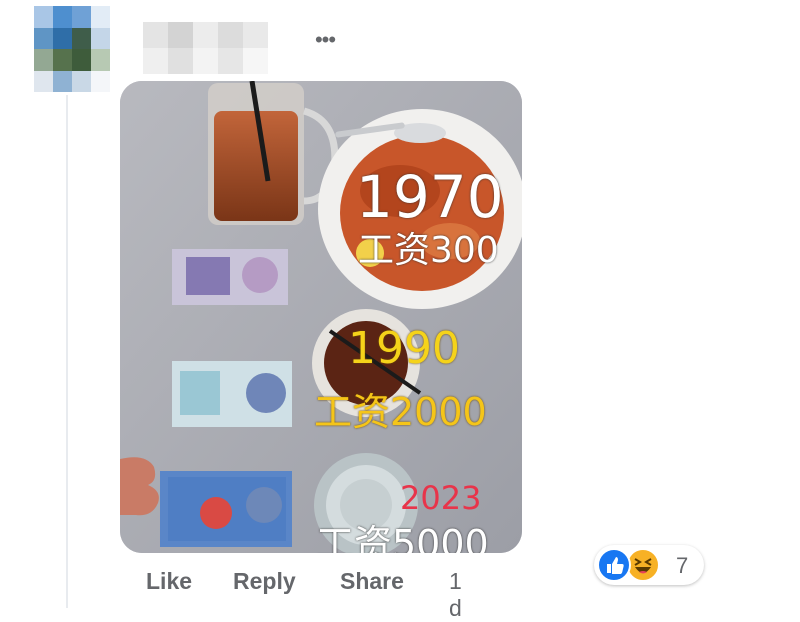 The image size is (800, 622). What do you see at coordinates (441, 498) in the screenshot?
I see `overlay-year-2023: 2023` at bounding box center [441, 498].